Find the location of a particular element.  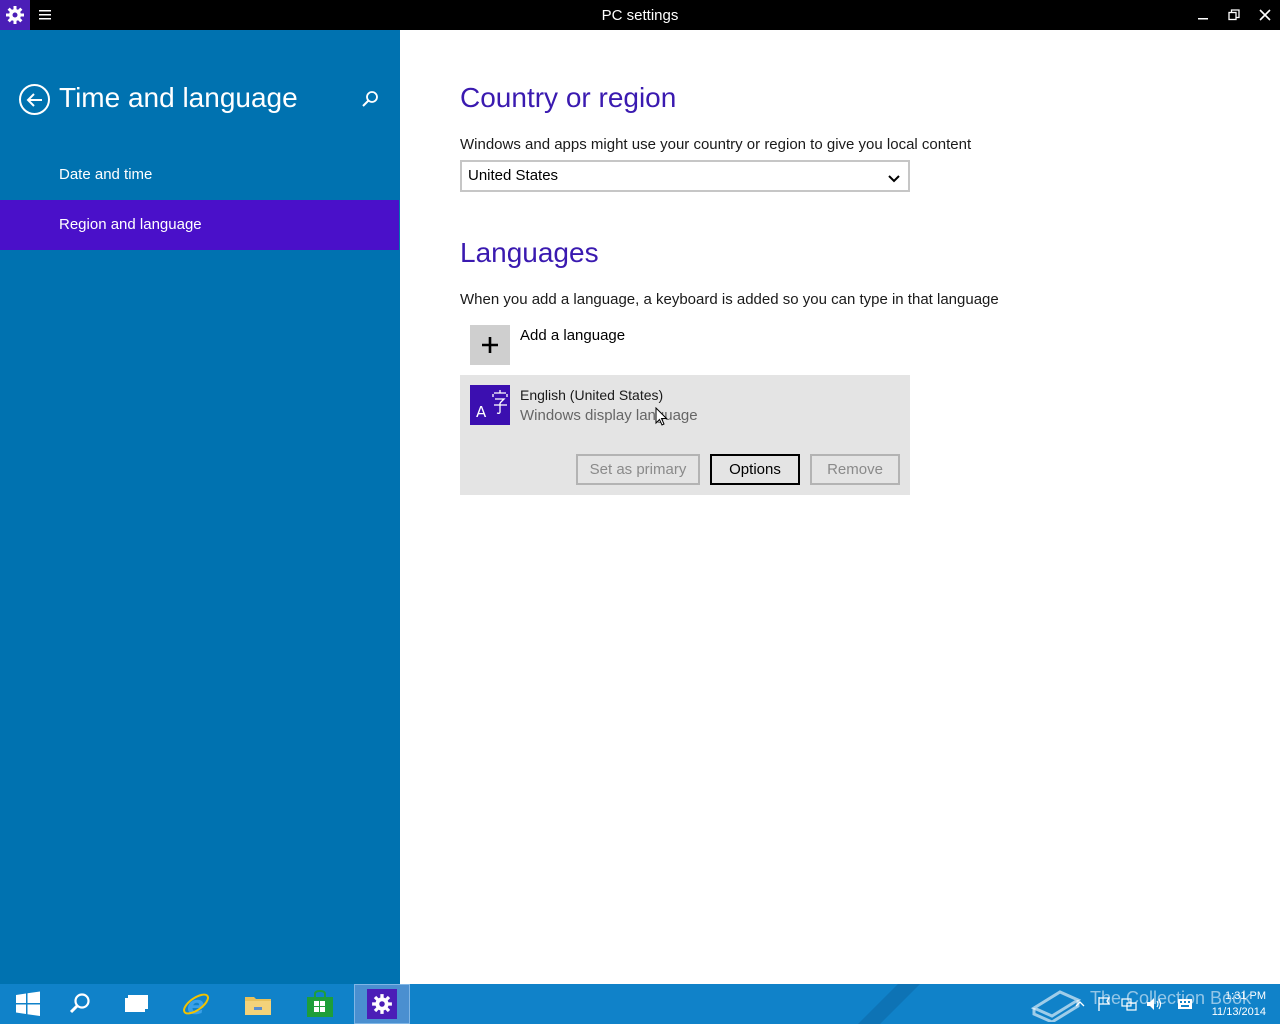

language-icon: A is located at coordinates (490, 405).